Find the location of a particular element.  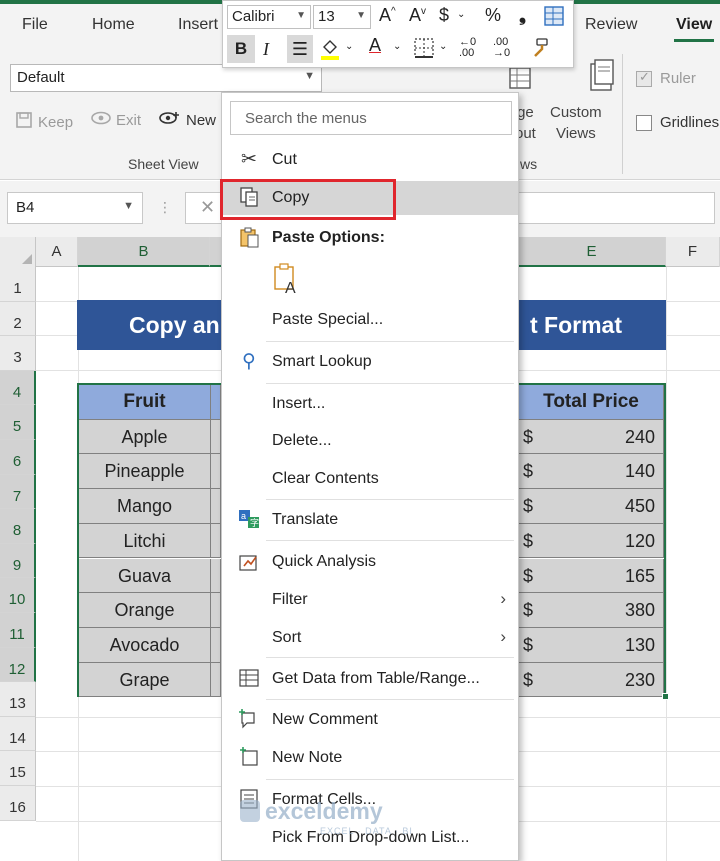

bold-button: B is located at coordinates (241, 49).